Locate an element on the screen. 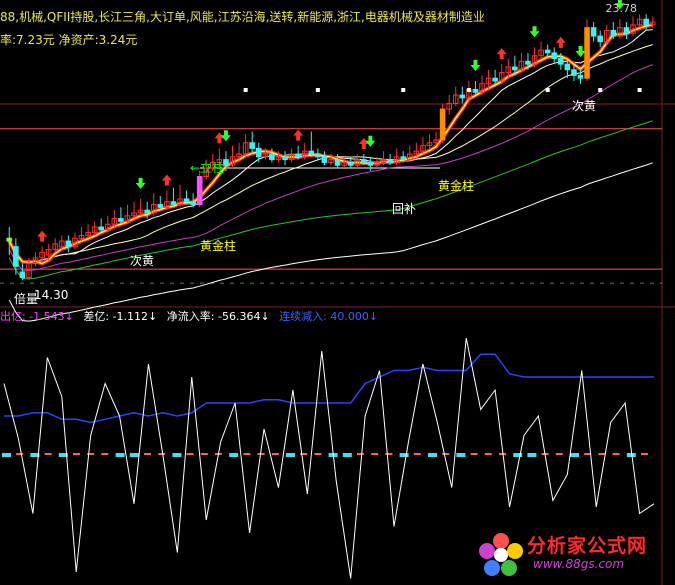 The height and width of the screenshot is (585, 675). annotation-label: 黄金柱 is located at coordinates (456, 185).